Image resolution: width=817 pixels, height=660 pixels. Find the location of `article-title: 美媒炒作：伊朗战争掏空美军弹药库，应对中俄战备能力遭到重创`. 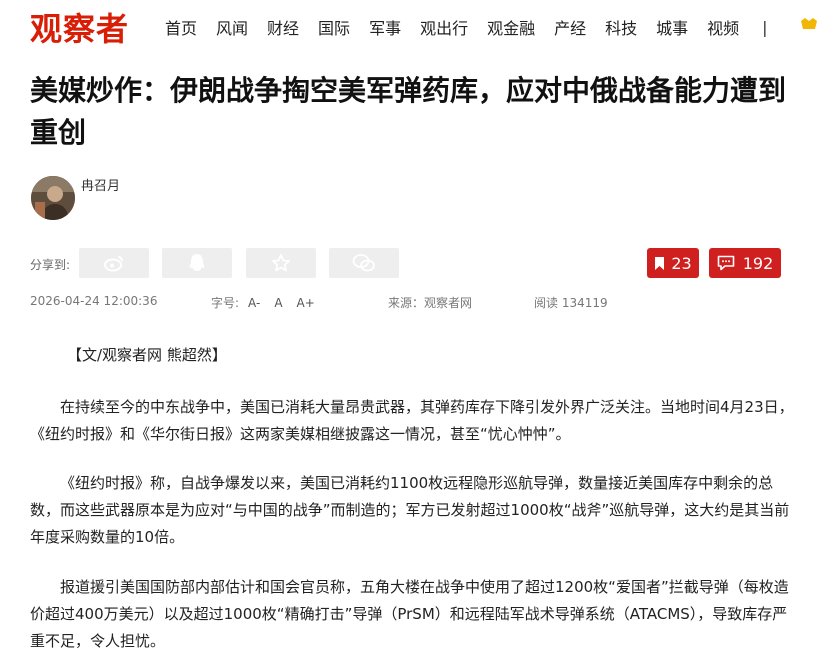

article-title: 美媒炒作：伊朗战争掏空美军弹药库，应对中俄战备能力遭到重创 is located at coordinates (408, 111).